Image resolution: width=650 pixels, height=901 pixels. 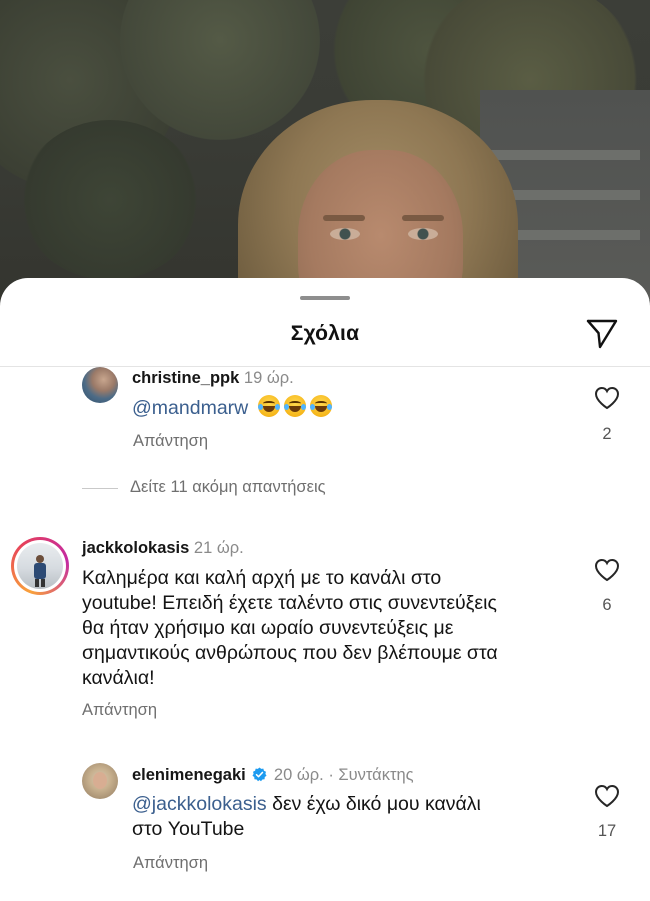 I want to click on reply-thread-line, so click(x=100, y=488).